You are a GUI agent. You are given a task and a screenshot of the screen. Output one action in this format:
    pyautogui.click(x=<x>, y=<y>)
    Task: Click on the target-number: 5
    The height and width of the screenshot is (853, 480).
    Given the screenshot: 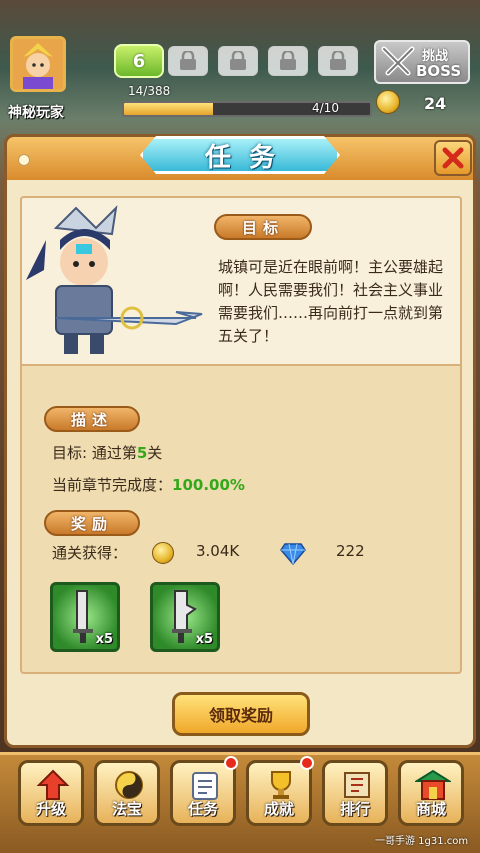 What is the action you would take?
    pyautogui.click(x=142, y=453)
    